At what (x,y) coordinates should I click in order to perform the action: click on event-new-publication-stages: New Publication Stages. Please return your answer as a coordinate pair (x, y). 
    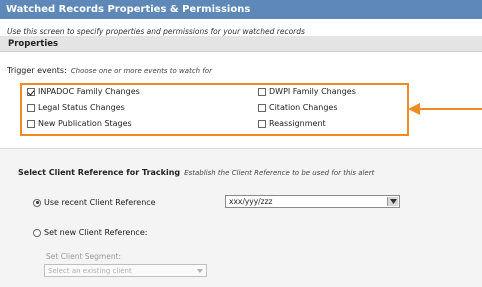
    Looking at the image, I should click on (79, 123).